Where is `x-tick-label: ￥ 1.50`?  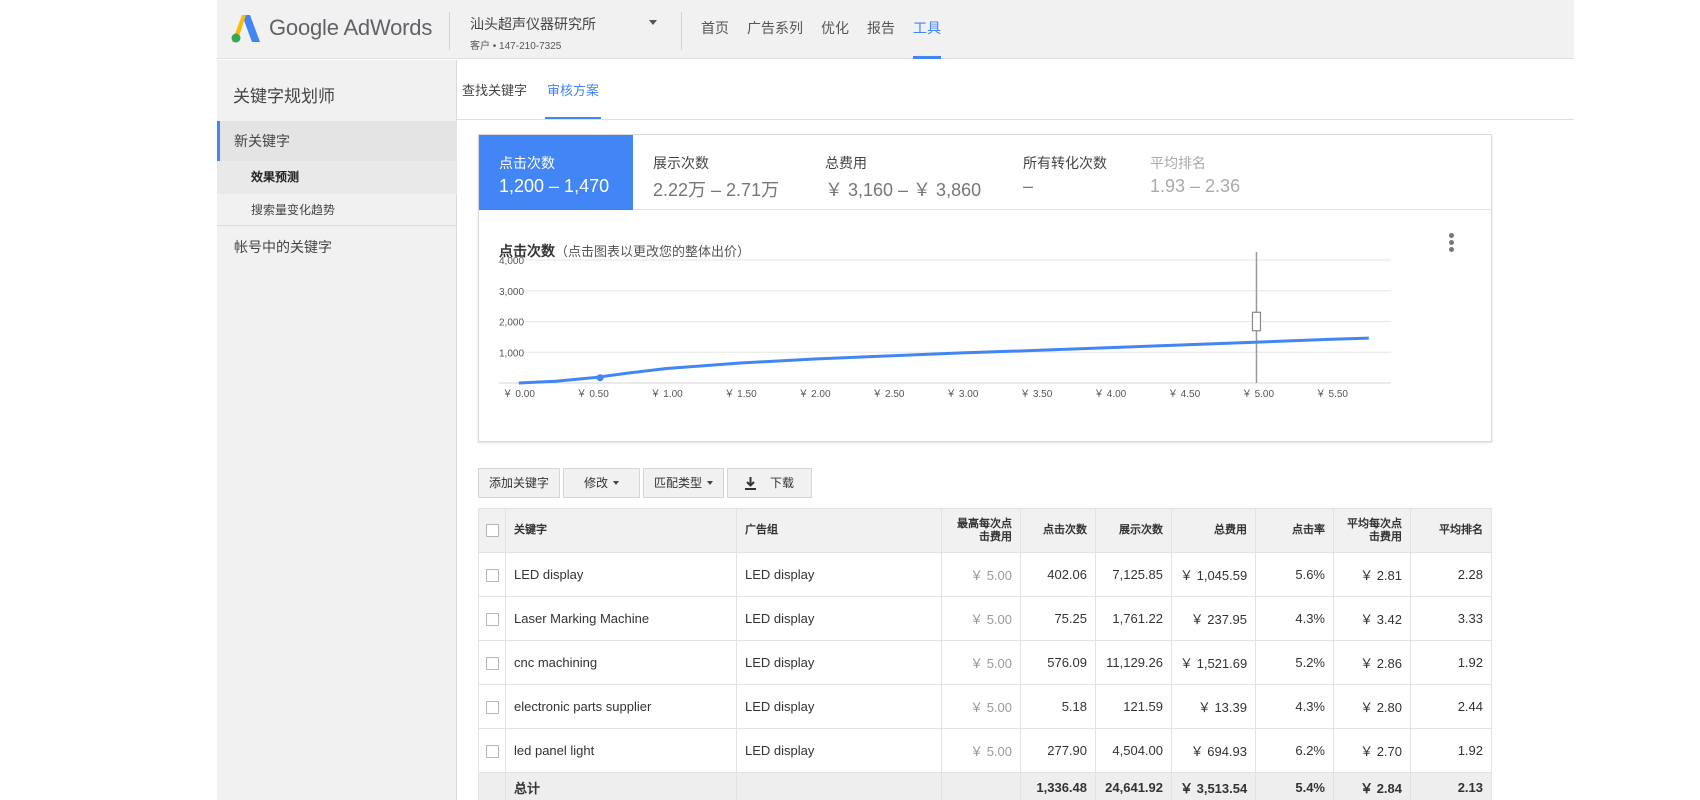
x-tick-label: ￥ 1.50 is located at coordinates (740, 394).